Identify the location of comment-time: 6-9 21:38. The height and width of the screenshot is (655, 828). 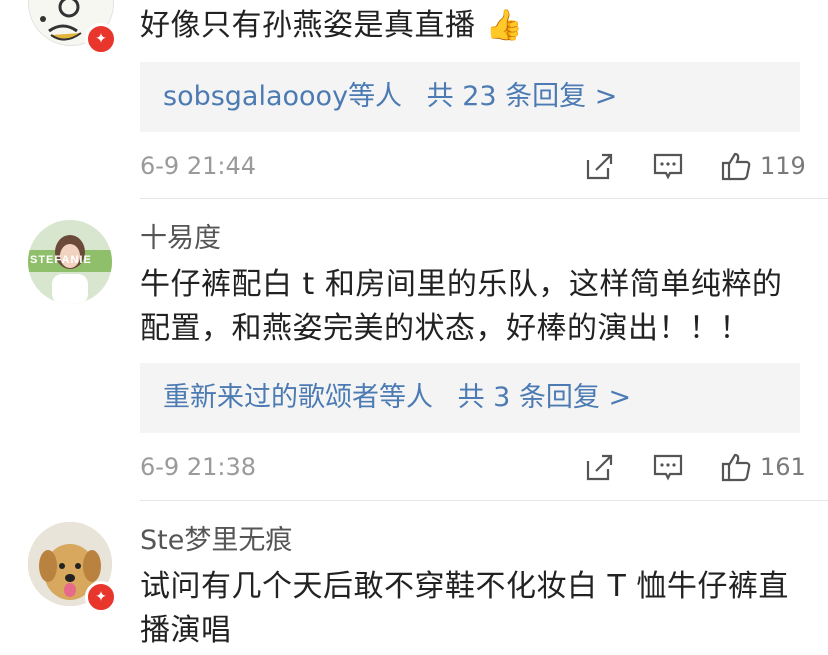
(198, 467).